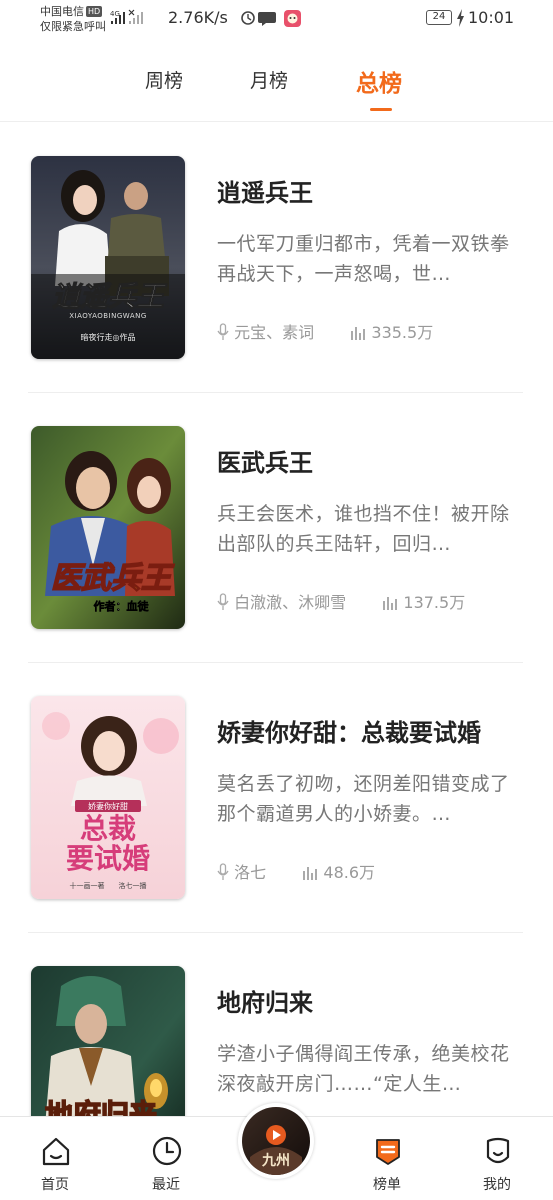 The image size is (553, 1200). What do you see at coordinates (296, 870) in the screenshot?
I see `book-meta: 洛七 48.6万` at bounding box center [296, 870].